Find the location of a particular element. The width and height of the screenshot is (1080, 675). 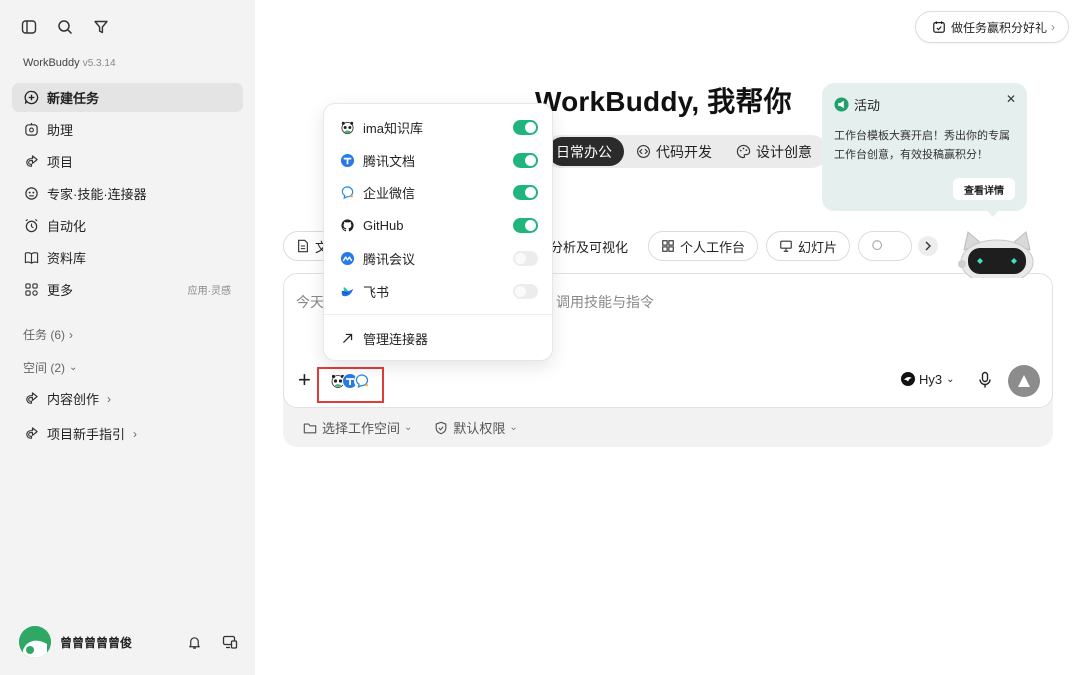

space-item-label: 项目新手指引 is located at coordinates (86, 434).